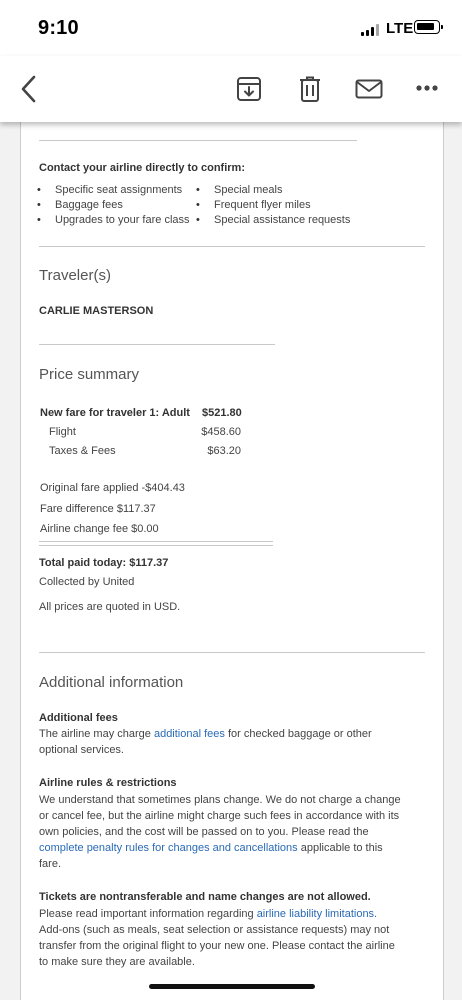 The image size is (462, 1000). I want to click on travelers-heading: Traveler(s), so click(75, 275).